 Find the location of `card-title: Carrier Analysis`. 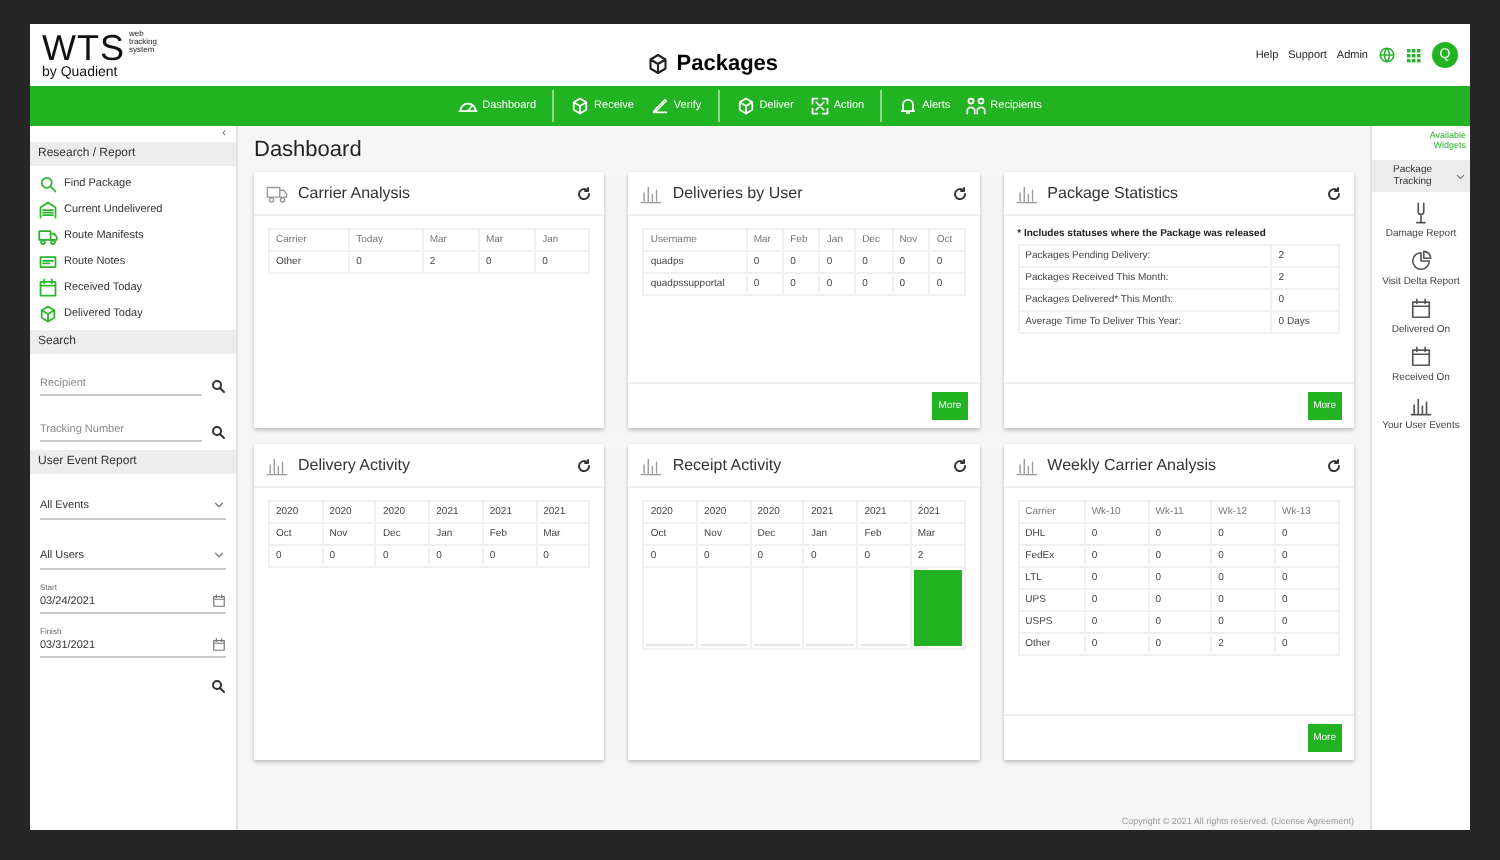

card-title: Carrier Analysis is located at coordinates (355, 193).